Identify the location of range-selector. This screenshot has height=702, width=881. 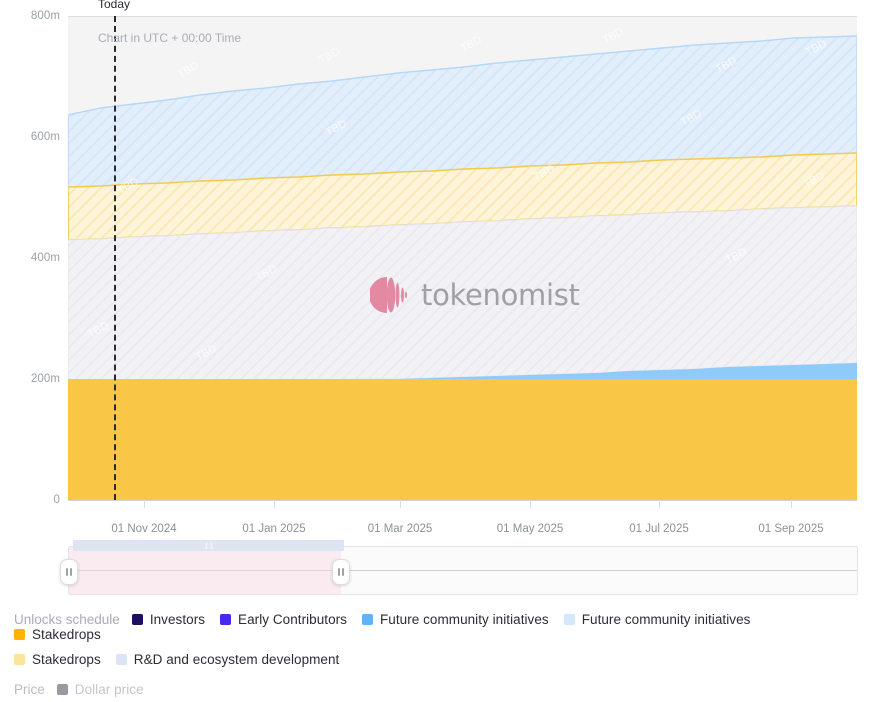
(459, 567).